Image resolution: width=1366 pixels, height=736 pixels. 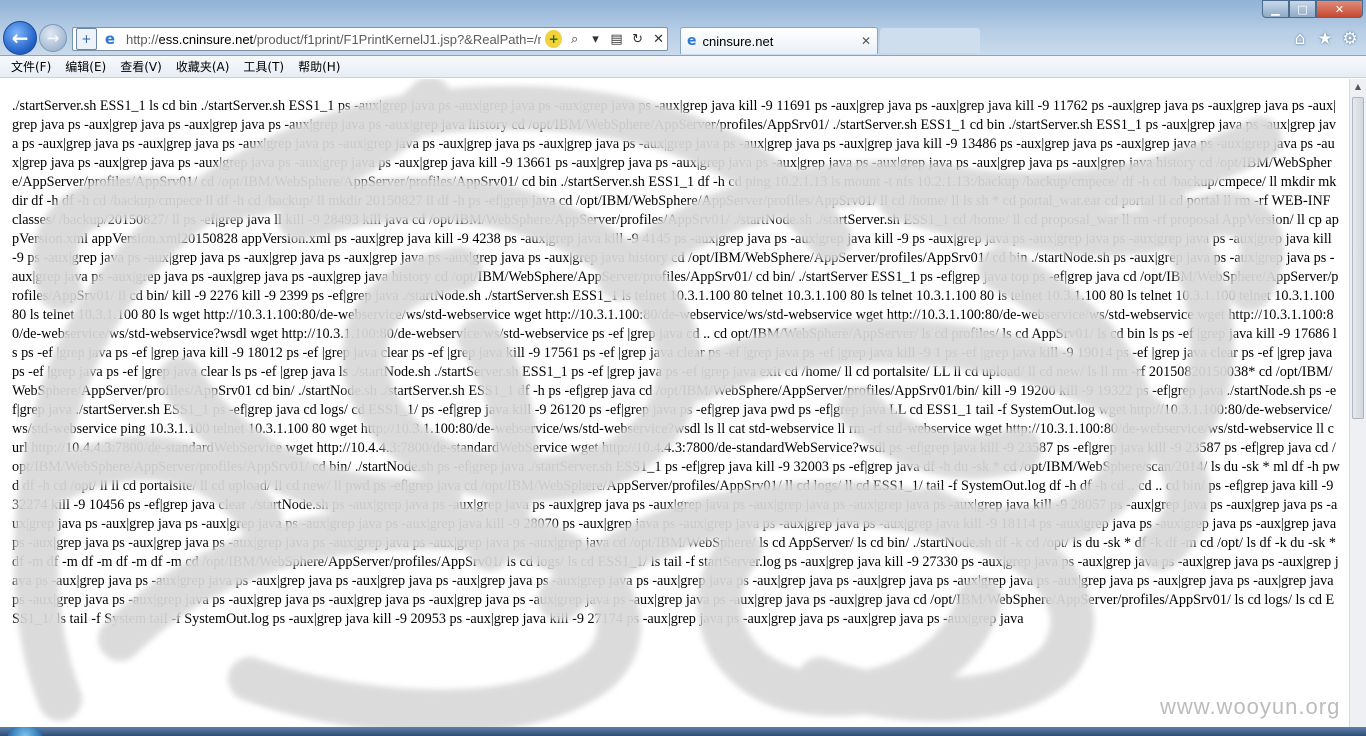 What do you see at coordinates (554, 39) in the screenshot?
I see `load-icon: +` at bounding box center [554, 39].